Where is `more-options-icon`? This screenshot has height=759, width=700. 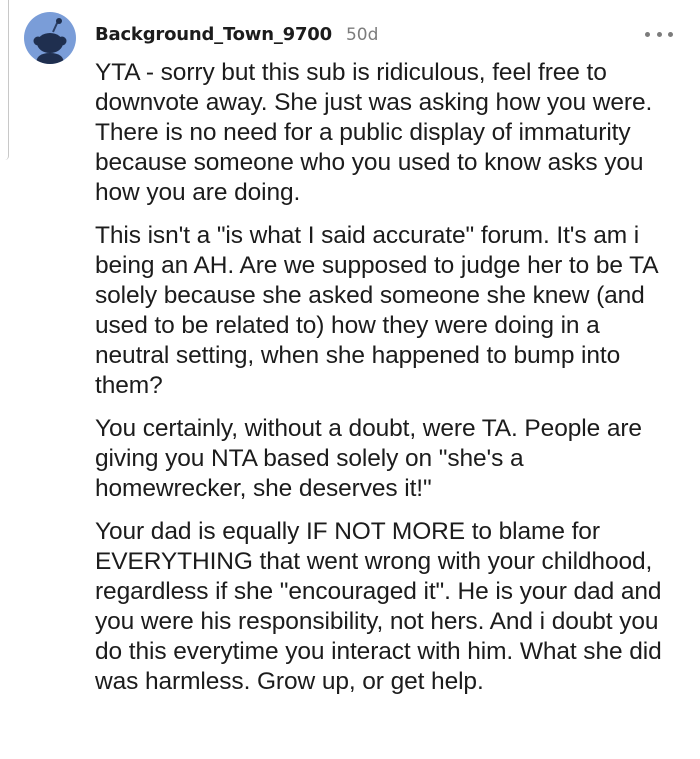 more-options-icon is located at coordinates (659, 34).